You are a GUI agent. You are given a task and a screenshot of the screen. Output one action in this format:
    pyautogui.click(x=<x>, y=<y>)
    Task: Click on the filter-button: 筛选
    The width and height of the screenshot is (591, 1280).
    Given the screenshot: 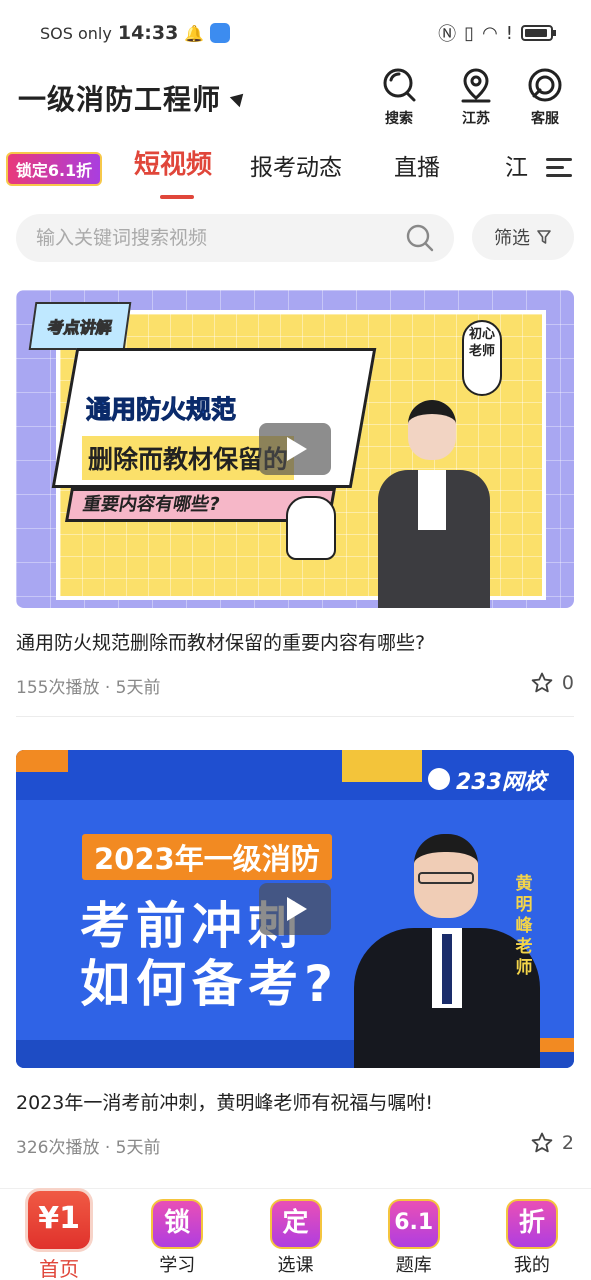 What is the action you would take?
    pyautogui.click(x=523, y=237)
    